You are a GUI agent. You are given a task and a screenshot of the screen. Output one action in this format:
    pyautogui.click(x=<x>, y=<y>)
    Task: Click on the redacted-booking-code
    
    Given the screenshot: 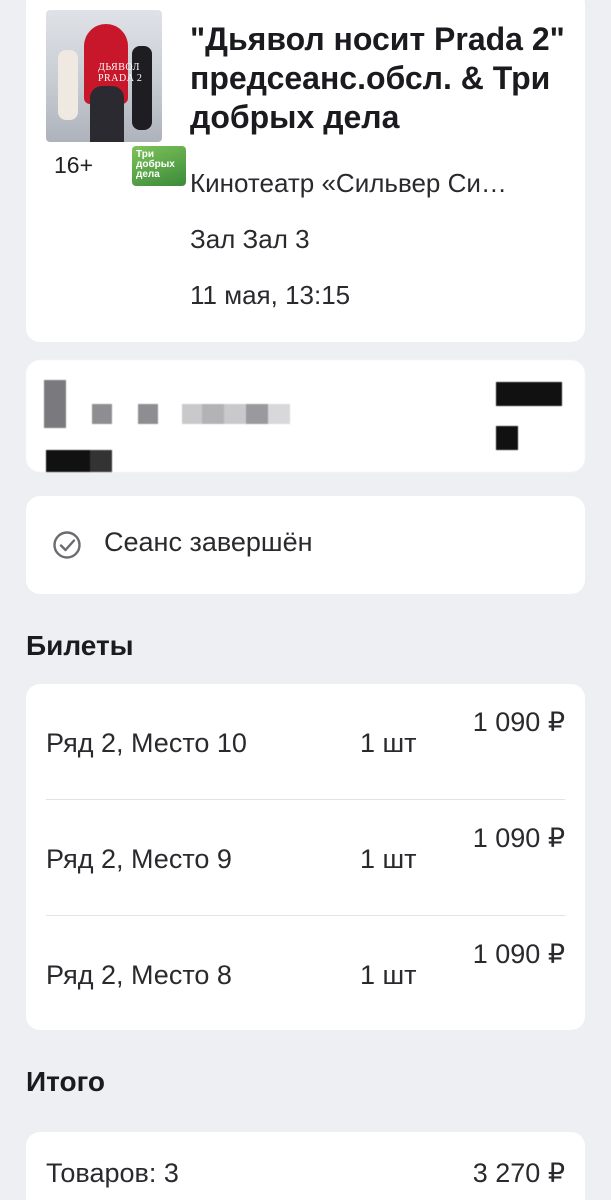 What is the action you would take?
    pyautogui.click(x=305, y=416)
    